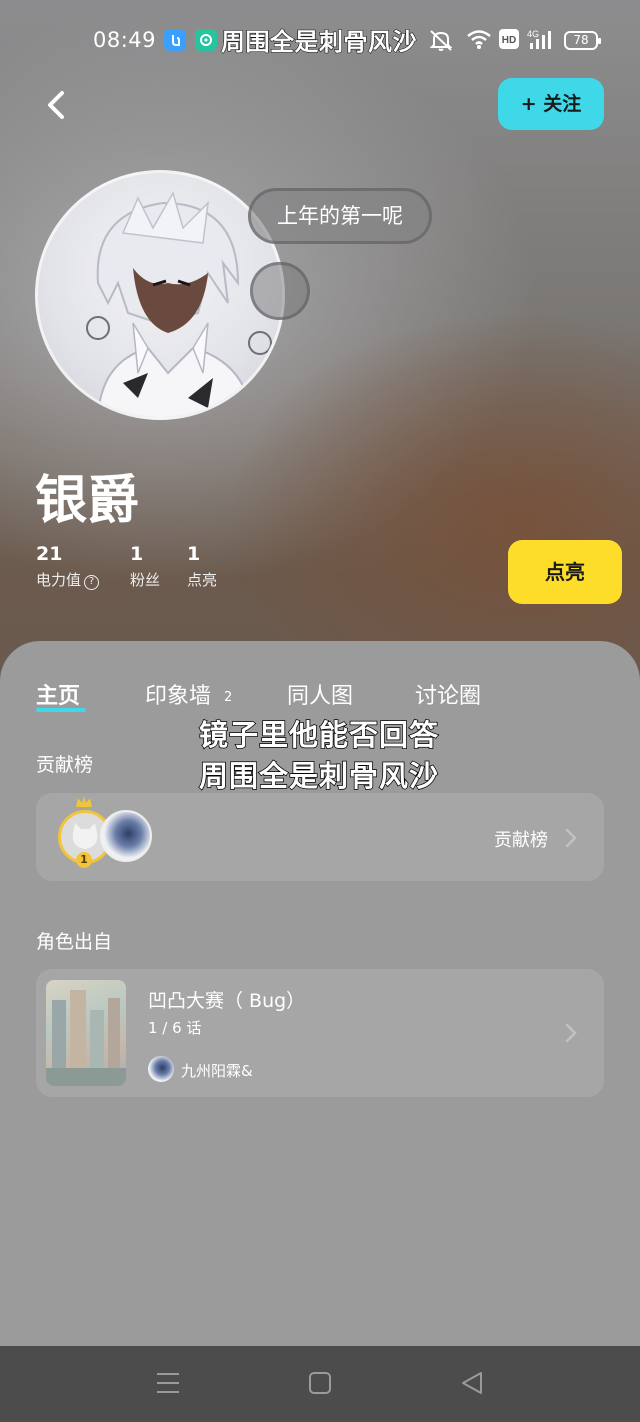  Describe the element at coordinates (49, 554) in the screenshot. I see `stat-power-value: 21` at that location.